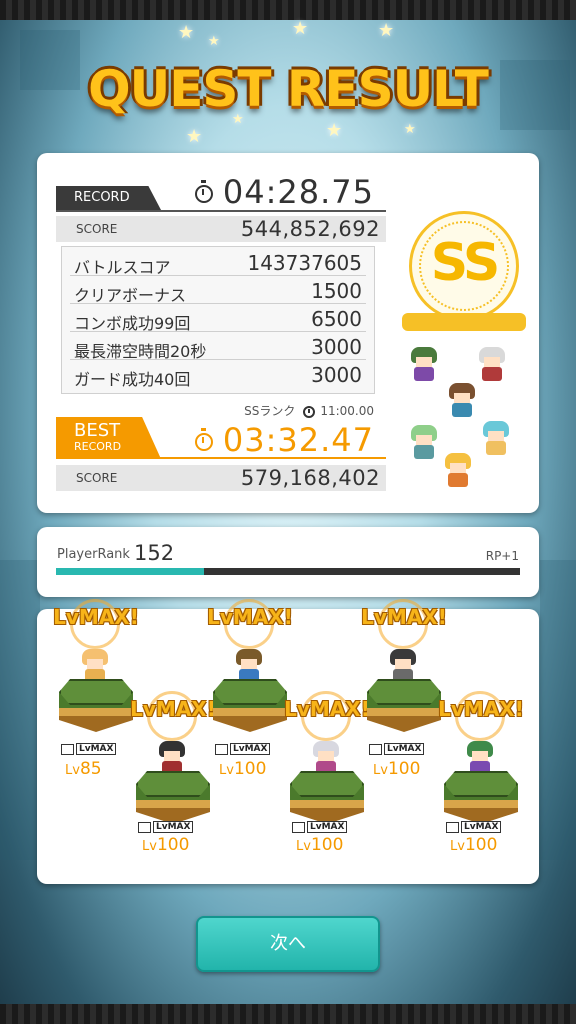 The image size is (576, 1024). I want to click on title-banner: ★ ★ ★ ★ ★ ★ ★ ★ QUEST RESULT, so click(288, 82).